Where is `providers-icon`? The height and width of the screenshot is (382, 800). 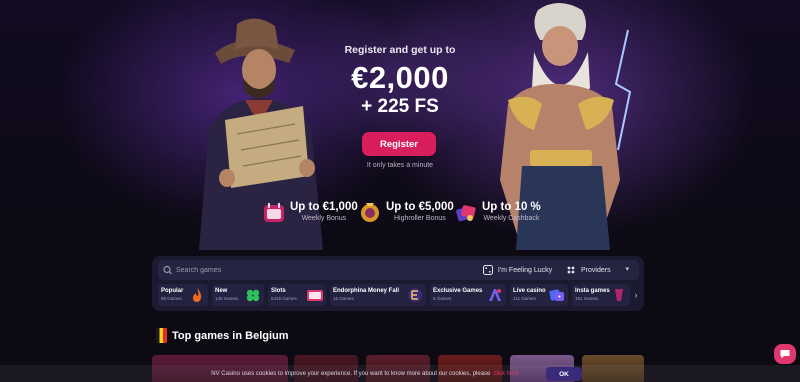
providers-icon is located at coordinates (571, 270).